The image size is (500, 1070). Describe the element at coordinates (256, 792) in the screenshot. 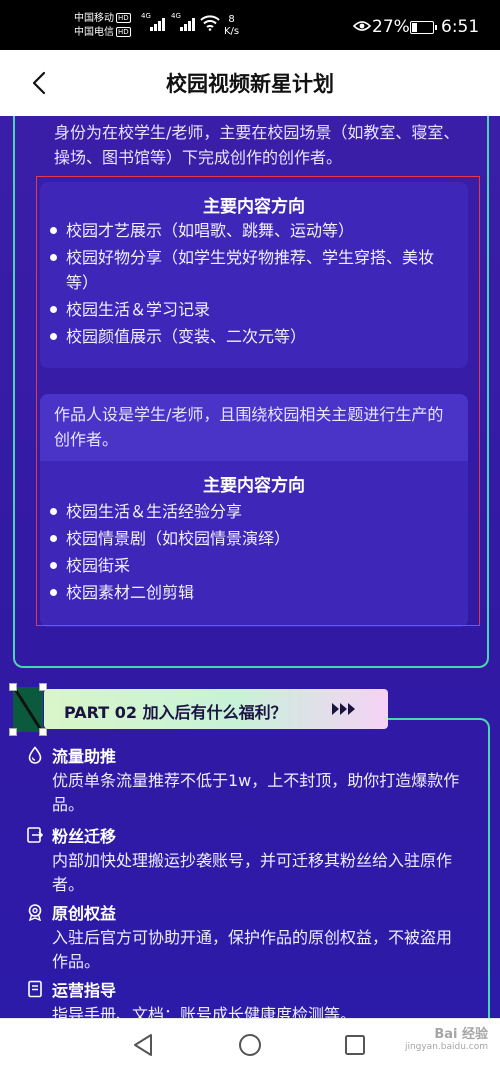

I see `benefit-description: 优质单条流量推荐不低于1w，上不封顶，助你打造爆款作品。` at that location.